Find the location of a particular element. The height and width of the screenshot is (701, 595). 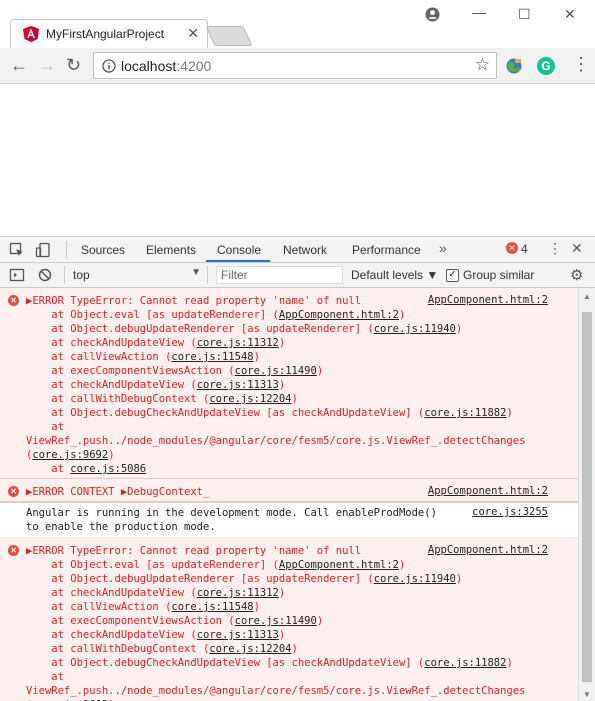

console-toolbar: top ▼ Default levels ▼ ✓ Group similar ⚙ is located at coordinates (297, 275).